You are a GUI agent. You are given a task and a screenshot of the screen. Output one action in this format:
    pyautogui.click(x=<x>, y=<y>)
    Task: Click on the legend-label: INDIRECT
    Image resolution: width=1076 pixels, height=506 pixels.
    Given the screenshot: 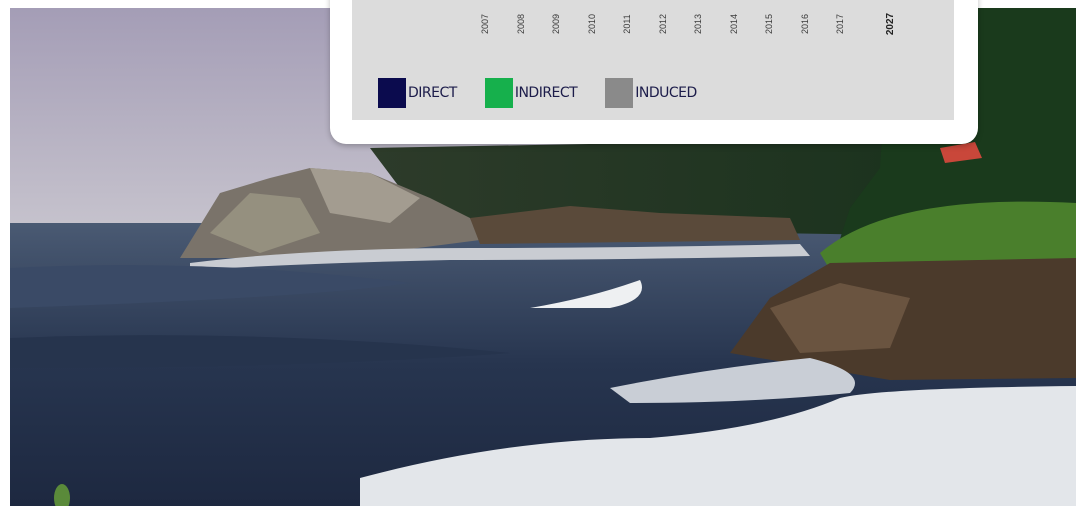 What is the action you would take?
    pyautogui.click(x=546, y=93)
    